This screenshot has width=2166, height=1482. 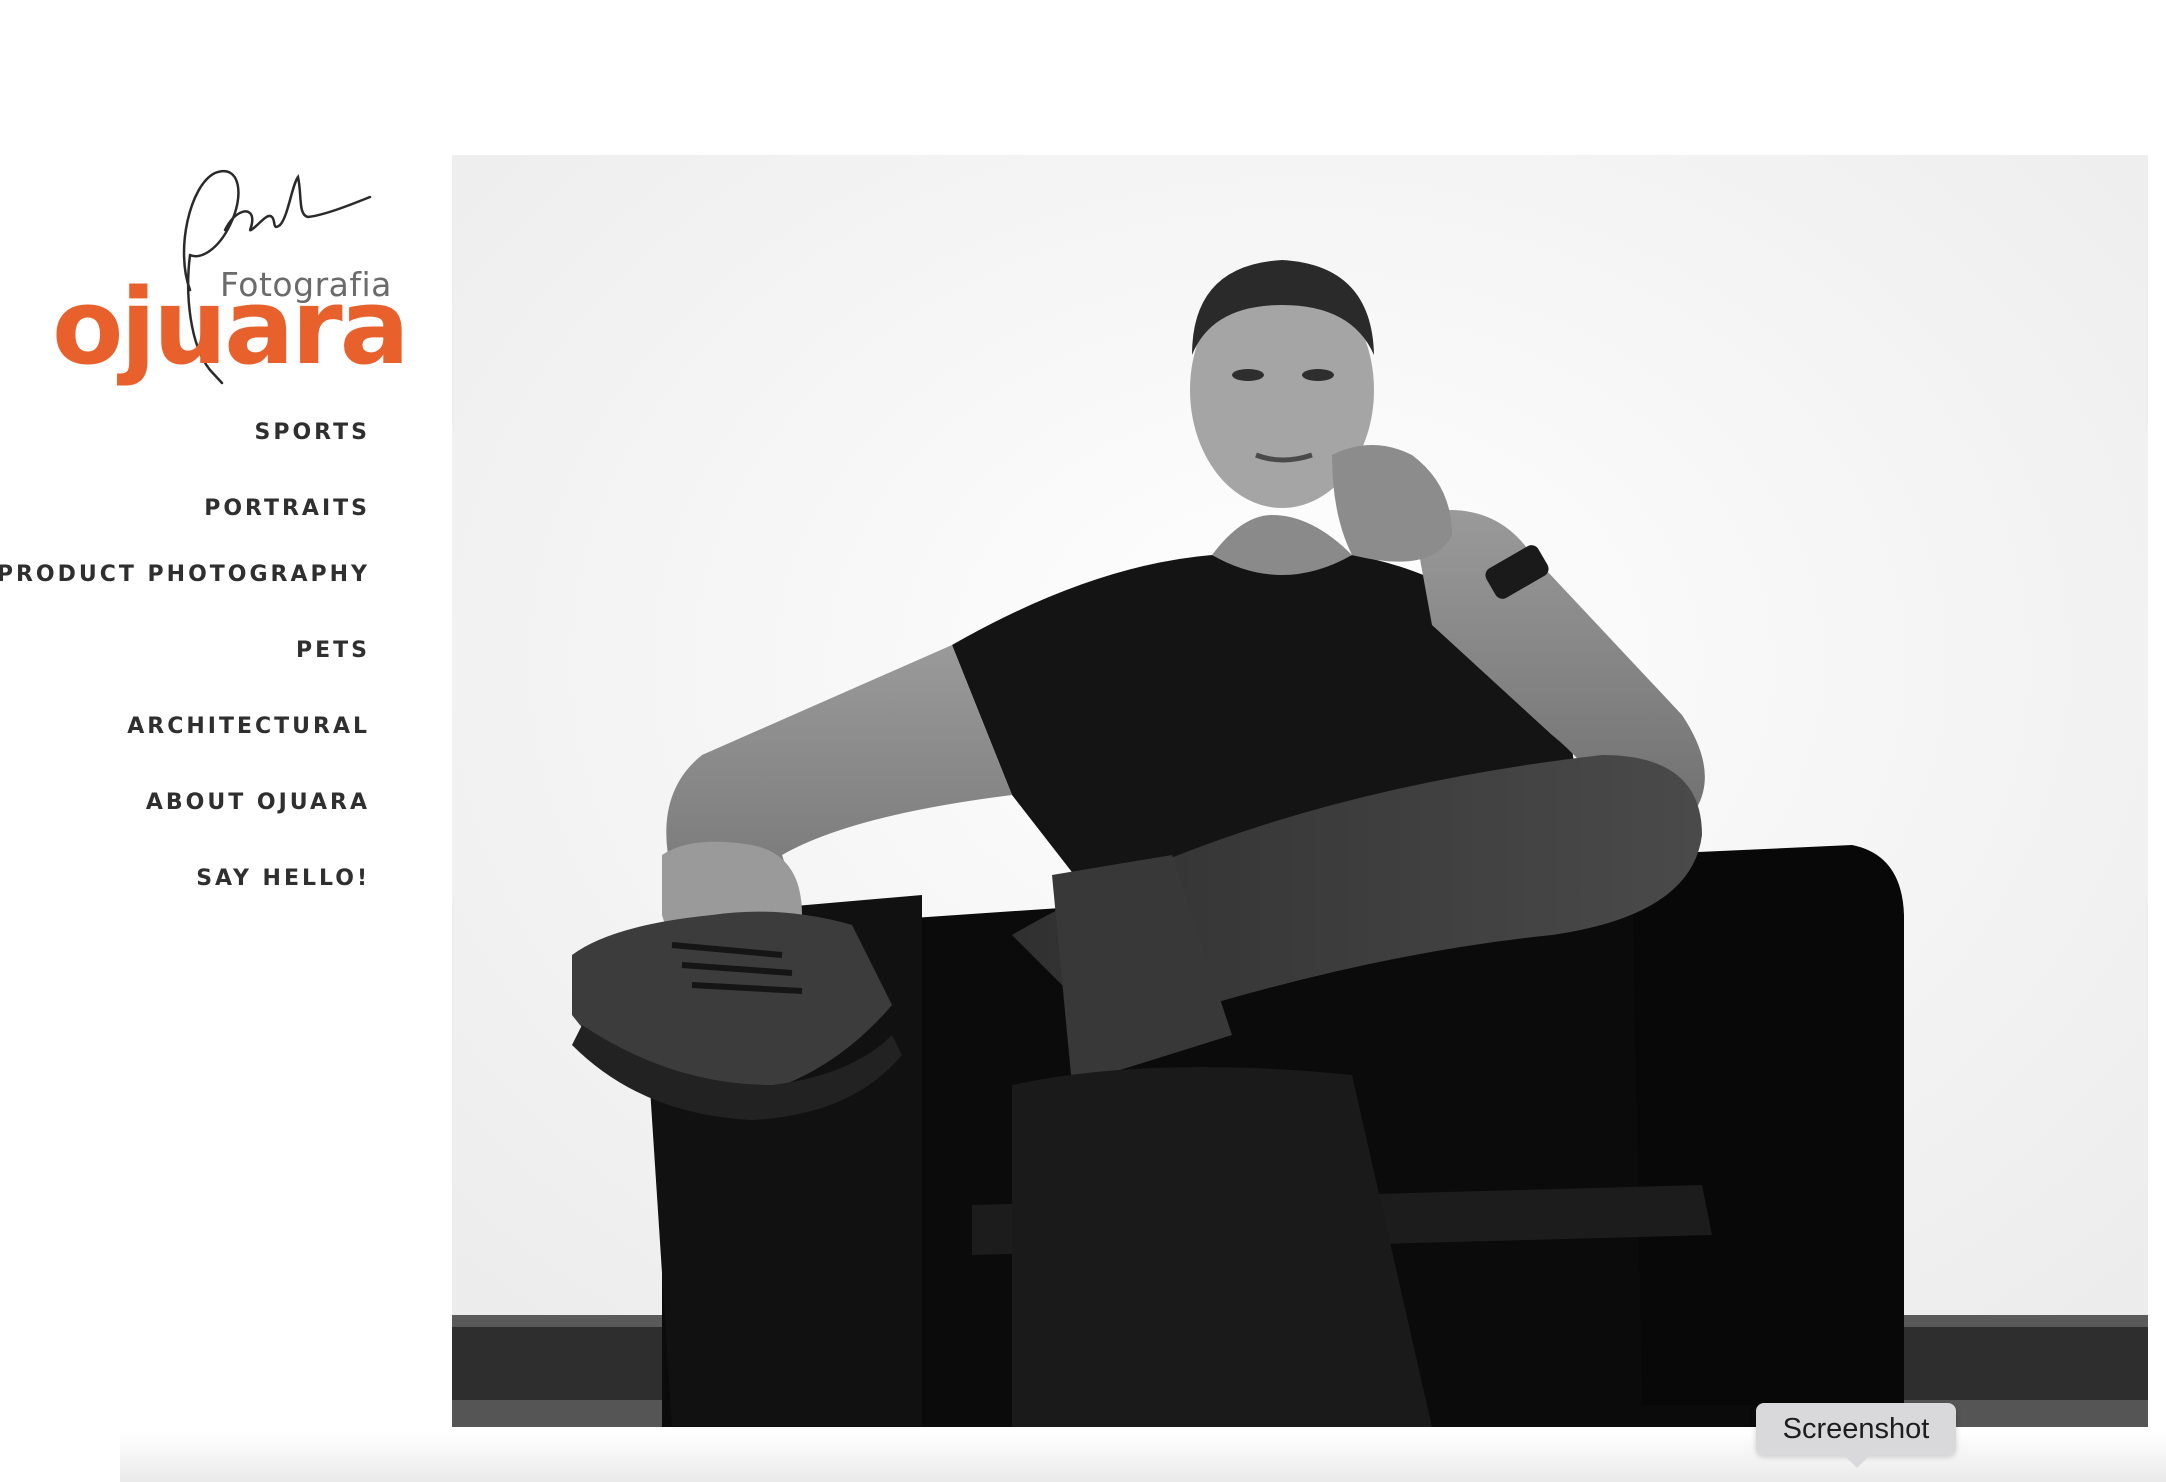 I want to click on nav-item-pets: PETS, so click(x=333, y=650).